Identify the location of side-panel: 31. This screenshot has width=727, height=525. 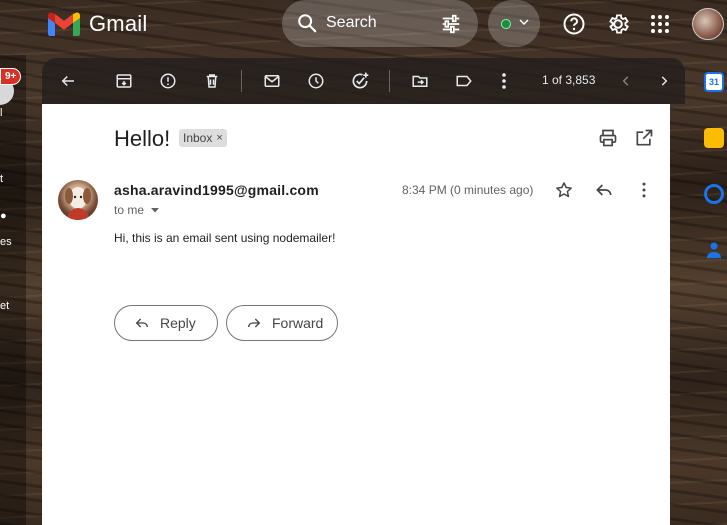
(713, 292).